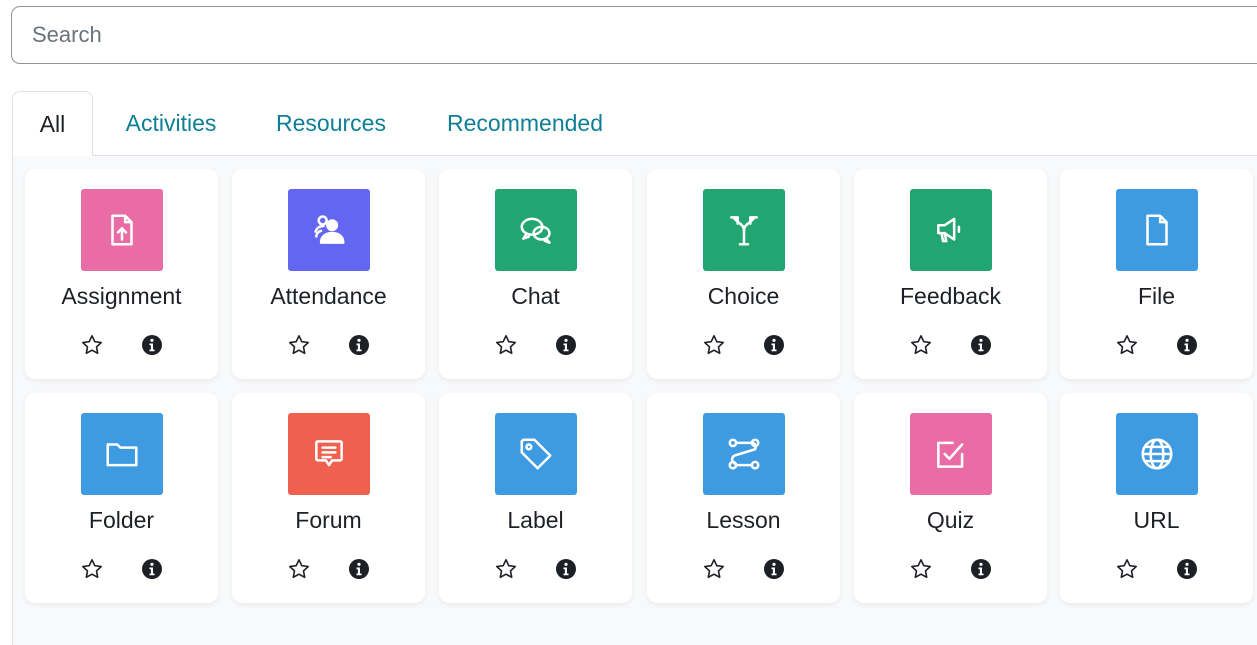 The image size is (1257, 645). Describe the element at coordinates (744, 454) in the screenshot. I see `lesson-icon` at that location.